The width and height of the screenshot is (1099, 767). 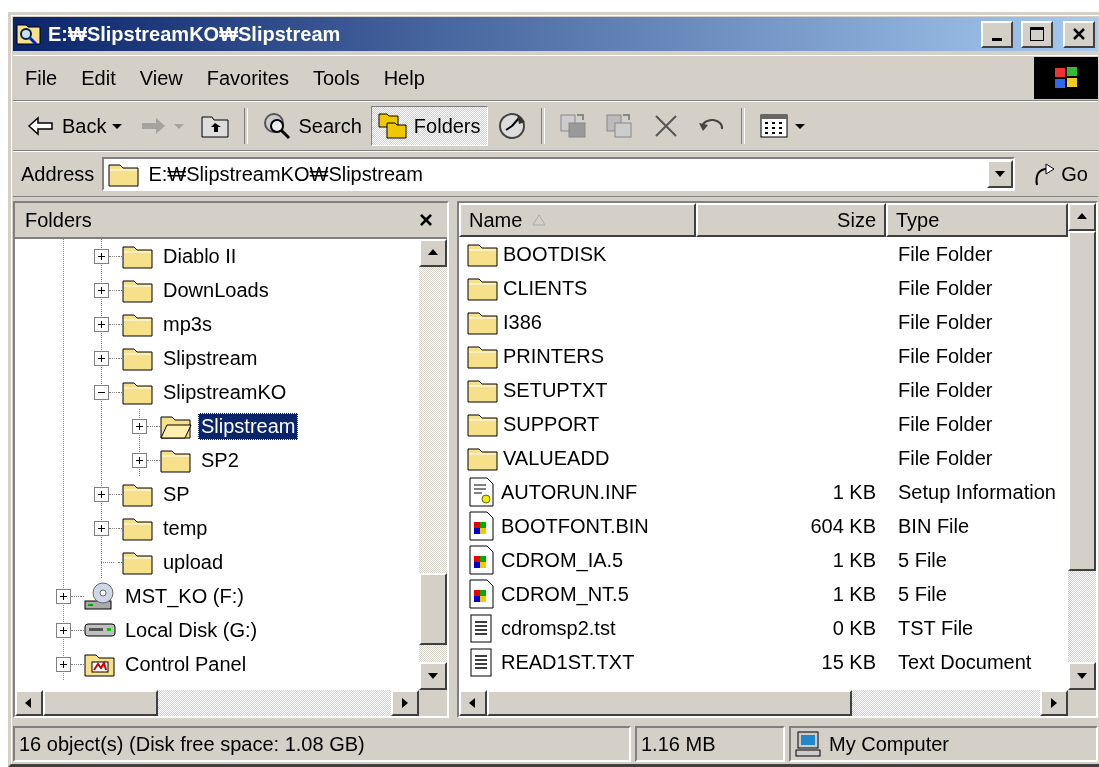 I want to click on tree-item: mp3s, so click(x=187, y=324).